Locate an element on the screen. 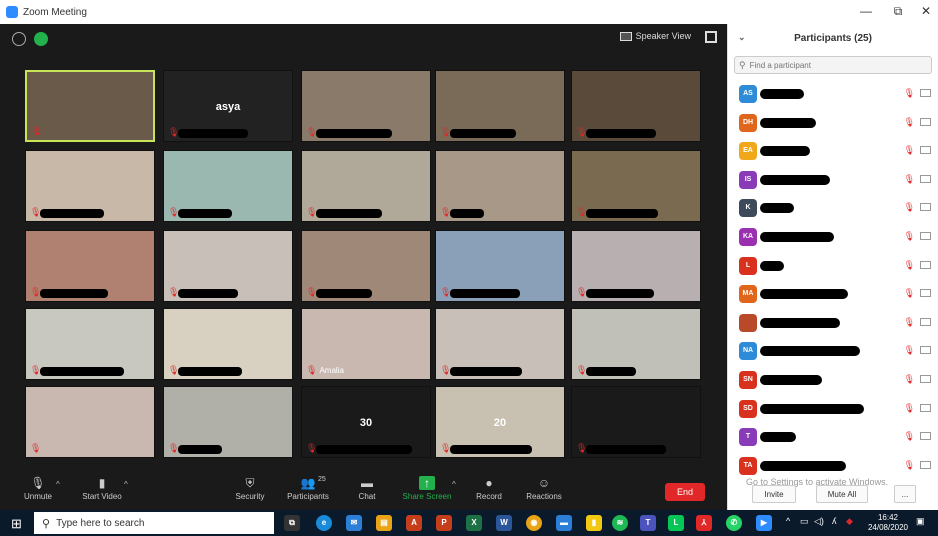  mail-icon: ✉ is located at coordinates (354, 523).